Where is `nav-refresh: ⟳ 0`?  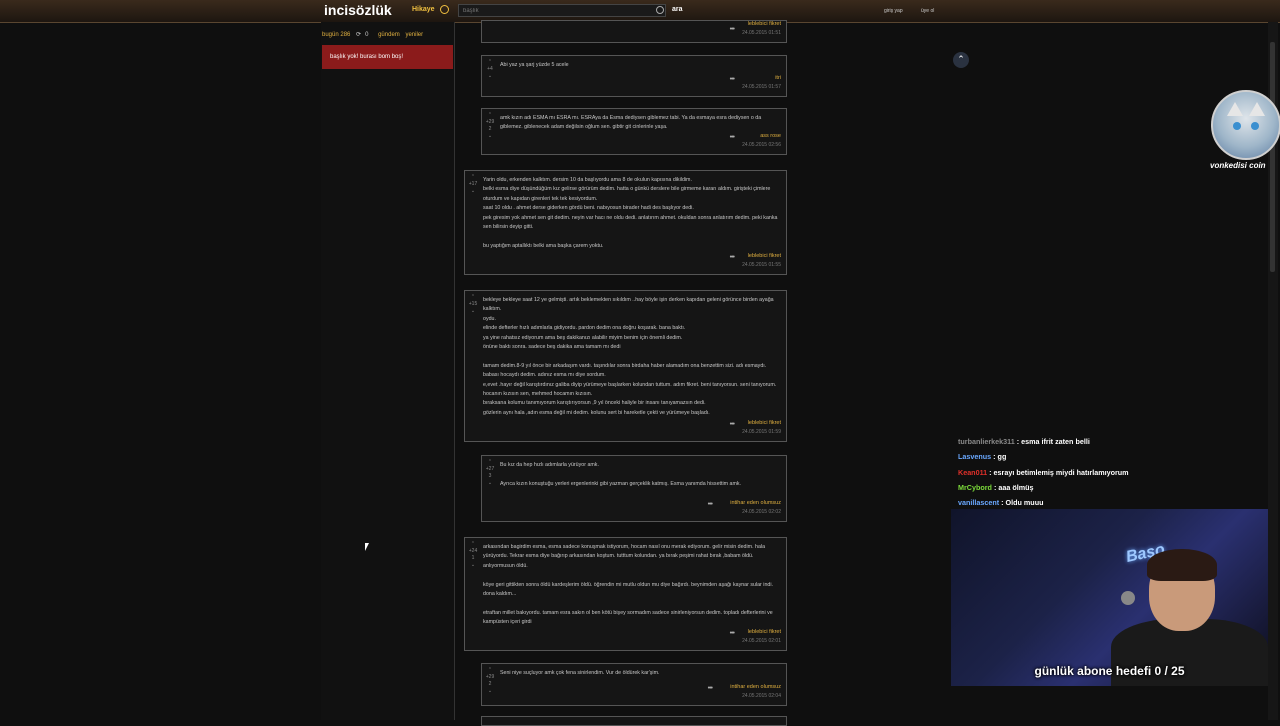
nav-refresh: ⟳ 0 is located at coordinates (364, 35).